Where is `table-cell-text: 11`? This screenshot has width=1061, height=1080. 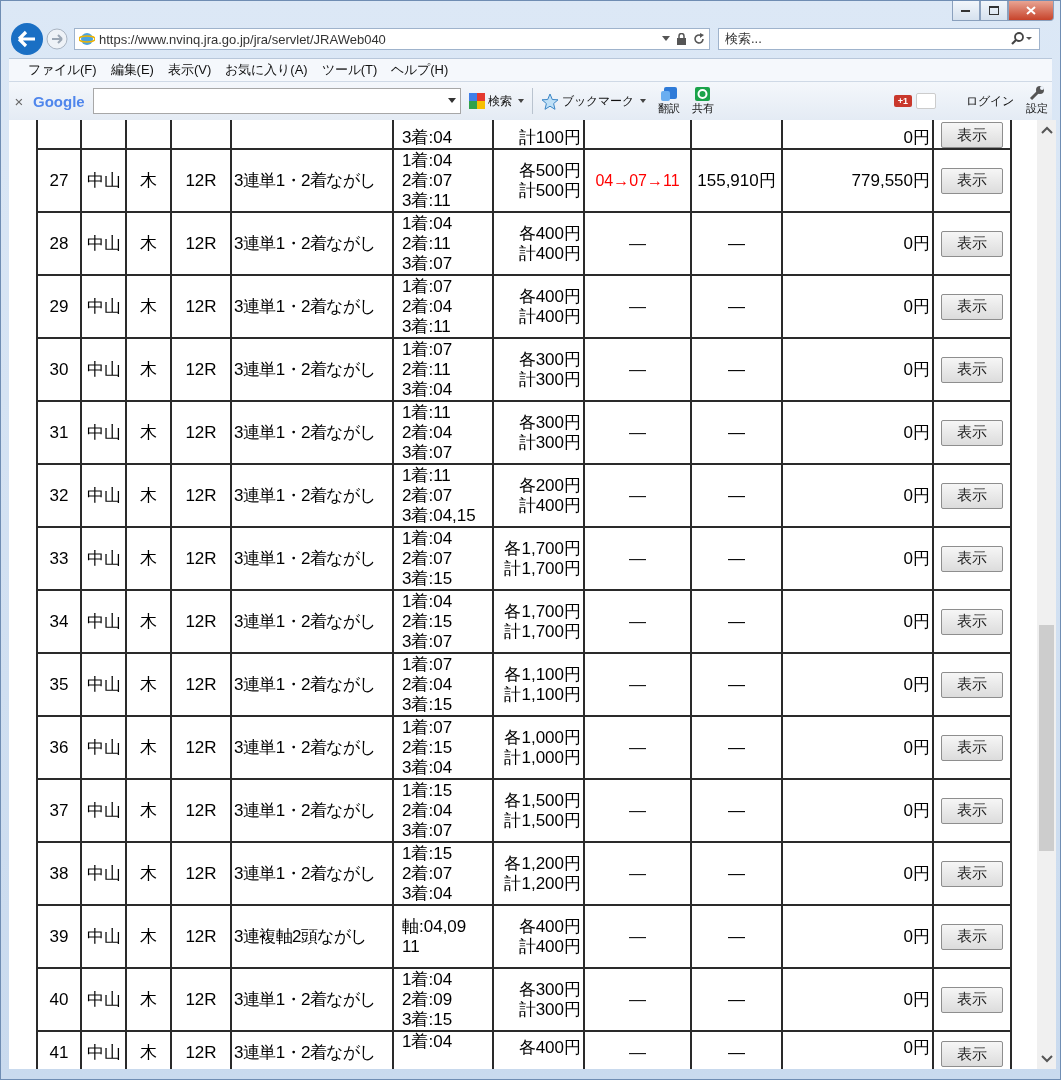 table-cell-text: 11 is located at coordinates (411, 946).